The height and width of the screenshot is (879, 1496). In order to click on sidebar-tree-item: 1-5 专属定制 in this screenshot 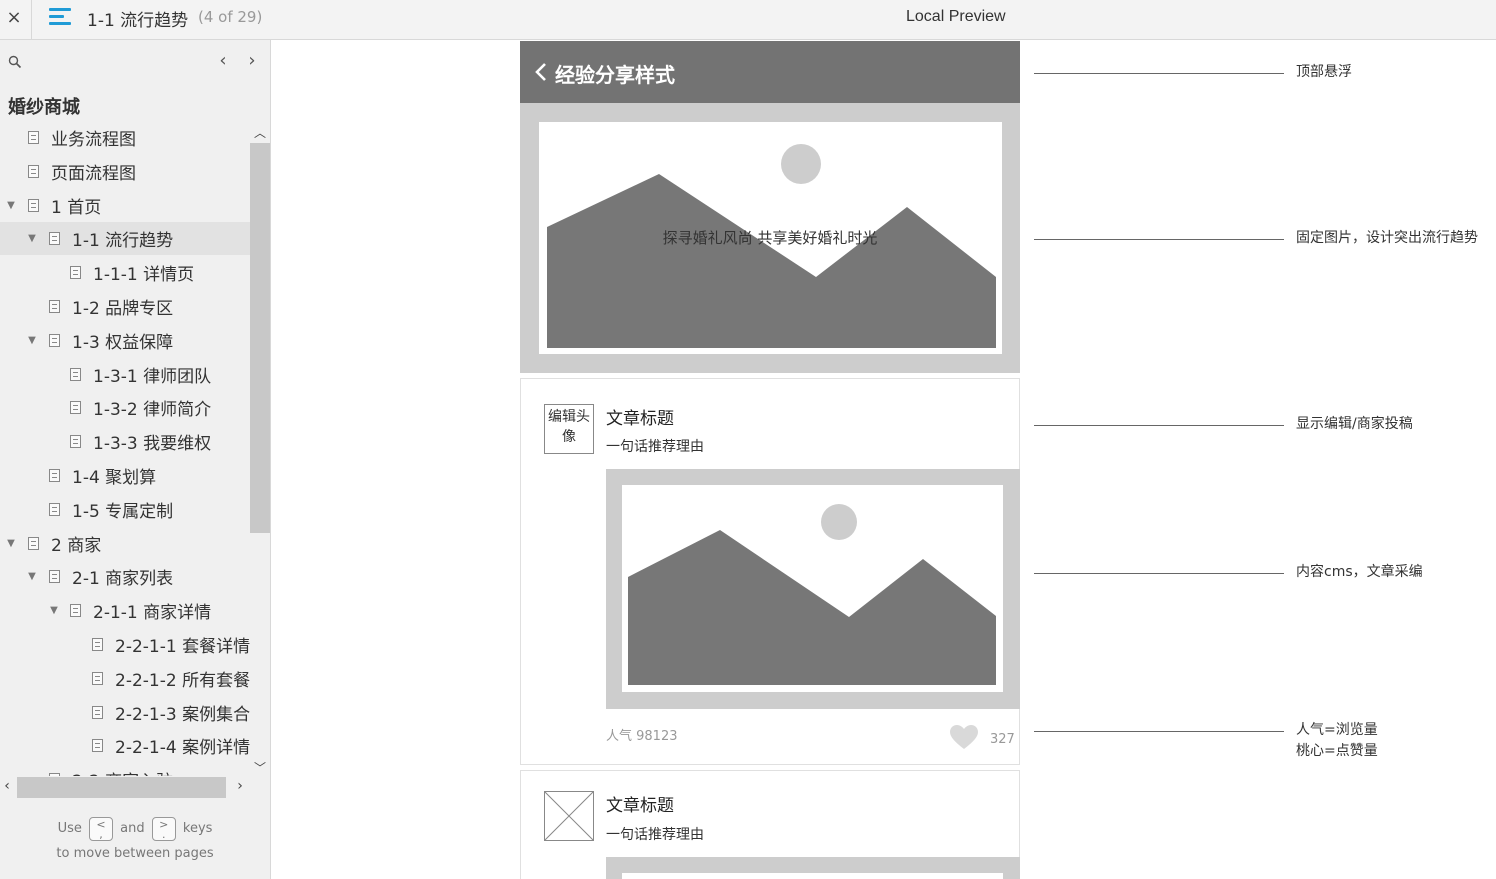, I will do `click(125, 509)`.